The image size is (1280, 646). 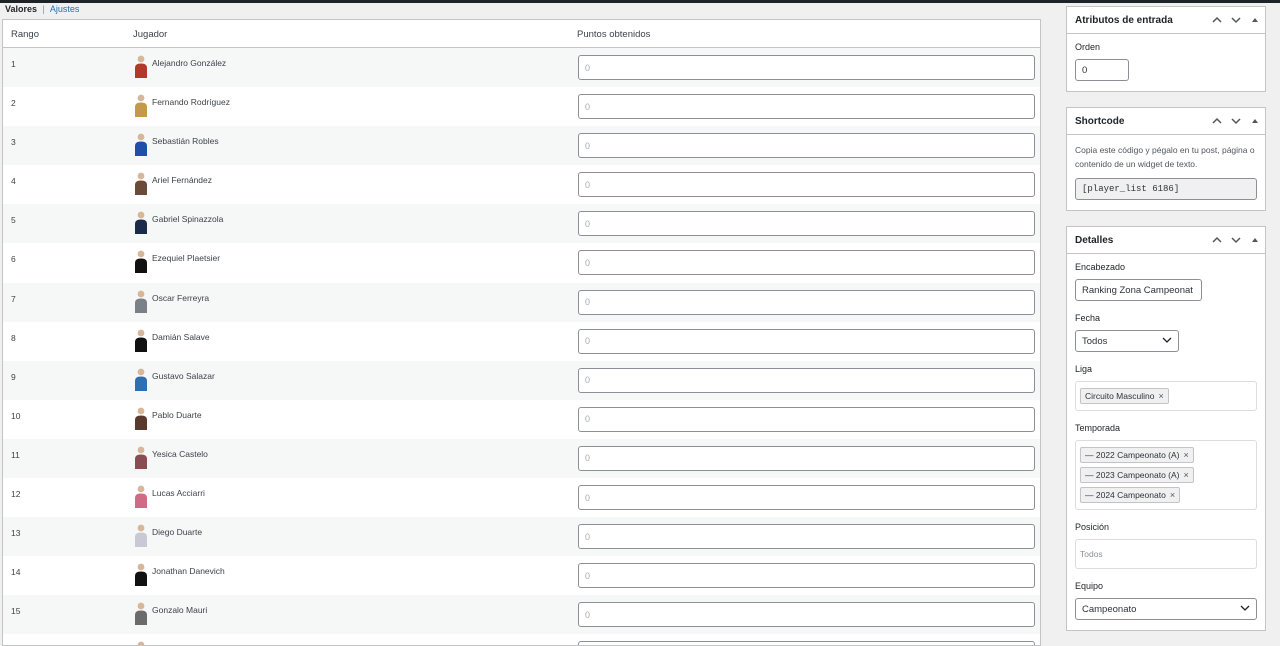 I want to click on row-rank: 3, so click(x=13, y=142).